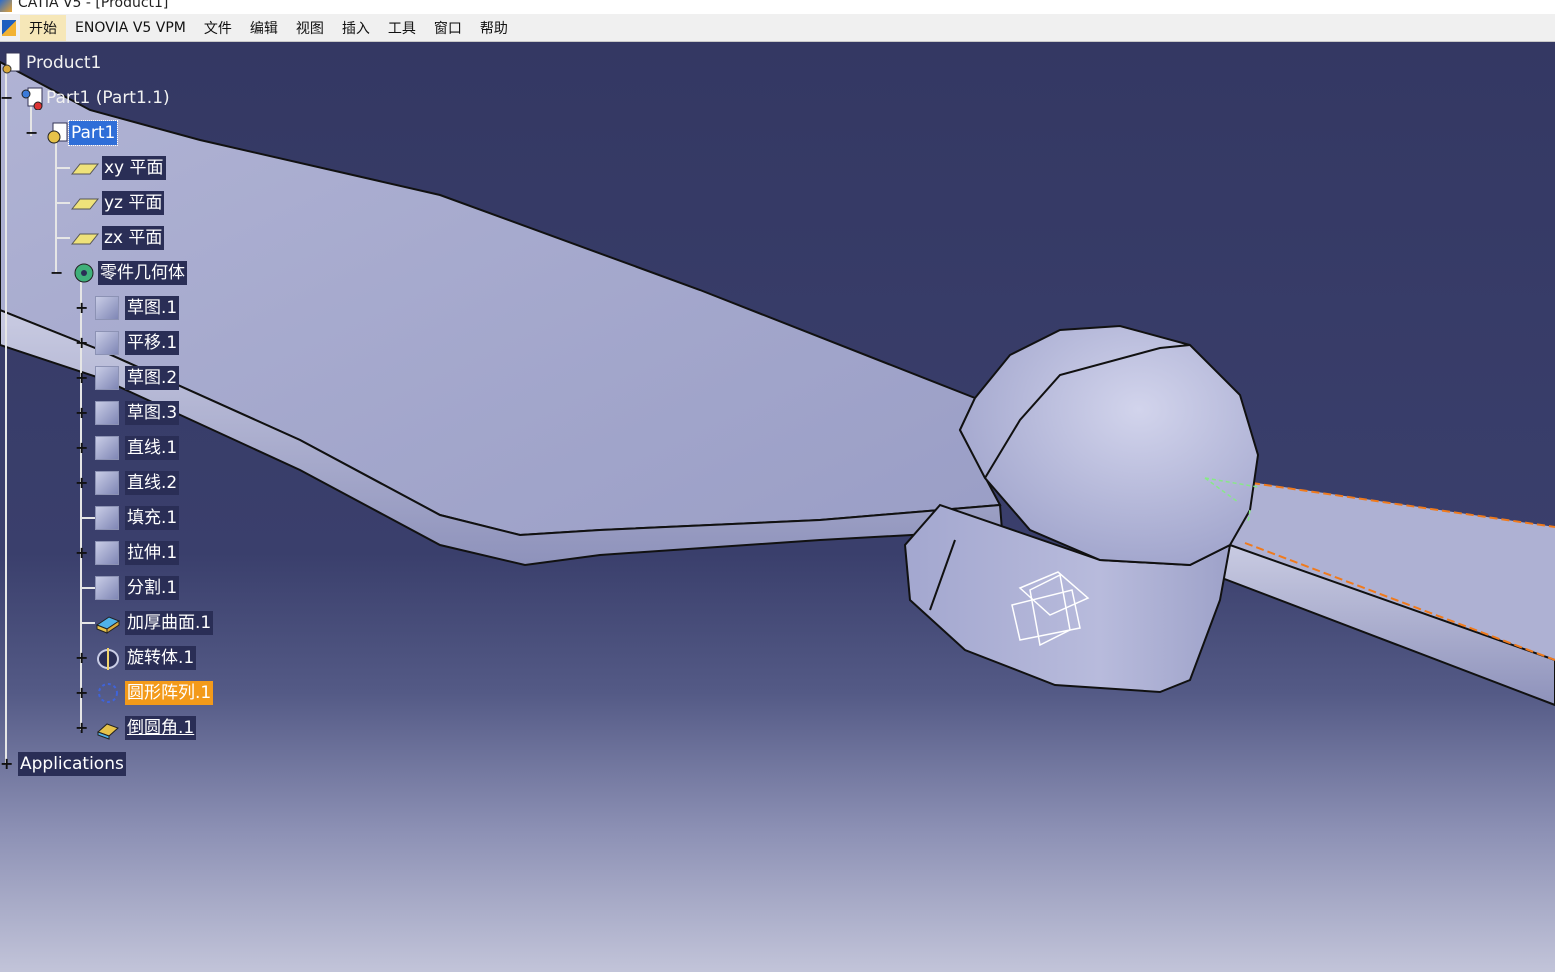  Describe the element at coordinates (130, 28) in the screenshot. I see `menu-enovia: ENOVIA V5 VPM` at that location.